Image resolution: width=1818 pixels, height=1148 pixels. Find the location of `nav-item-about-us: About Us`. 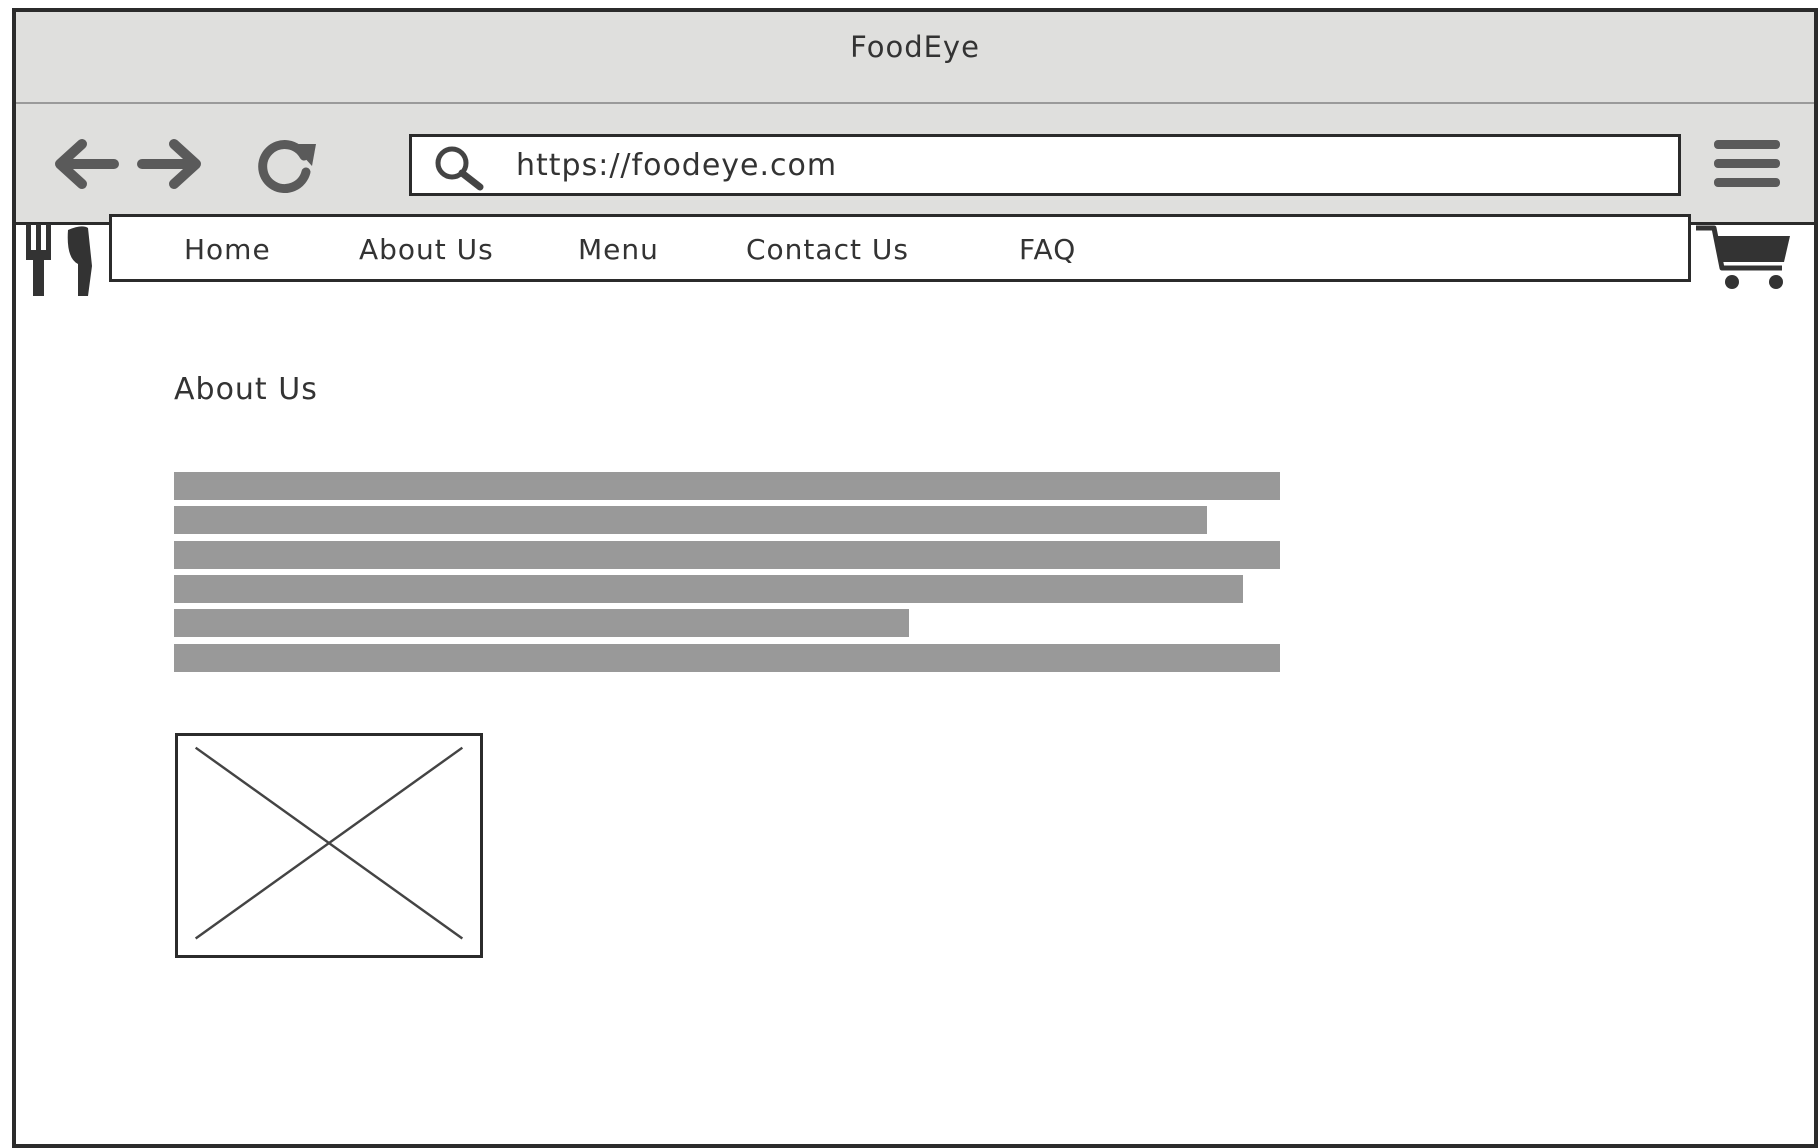

nav-item-about-us: About Us is located at coordinates (426, 249).